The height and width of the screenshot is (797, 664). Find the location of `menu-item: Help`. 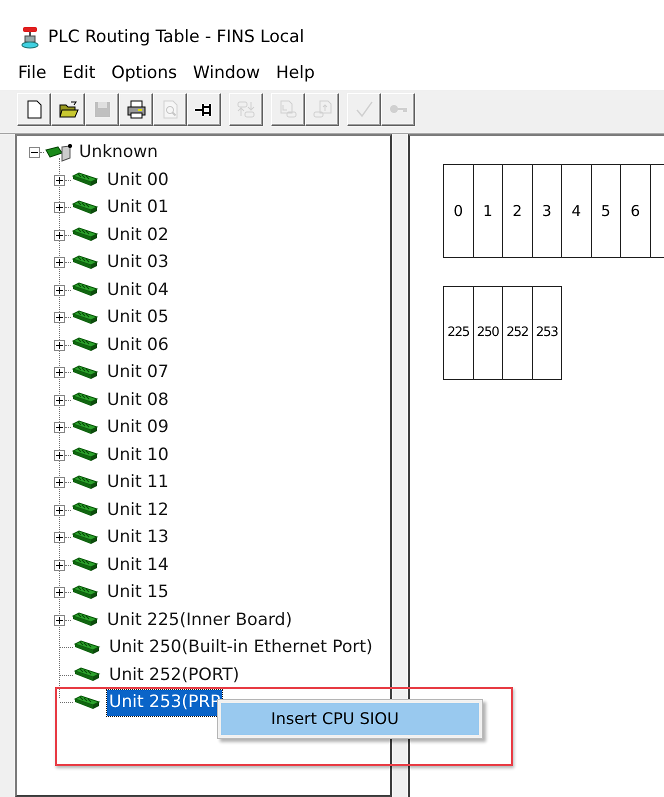

menu-item: Help is located at coordinates (295, 74).